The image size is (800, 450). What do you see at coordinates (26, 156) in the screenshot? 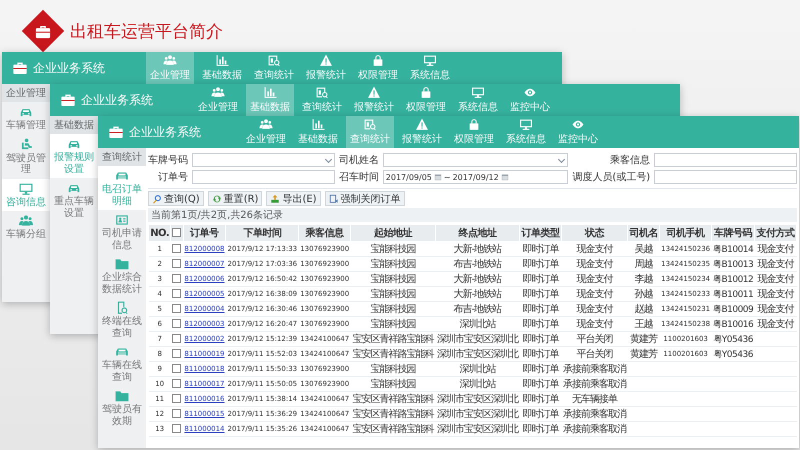
I see `sidebar-item: 驾驶员管理` at bounding box center [26, 156].